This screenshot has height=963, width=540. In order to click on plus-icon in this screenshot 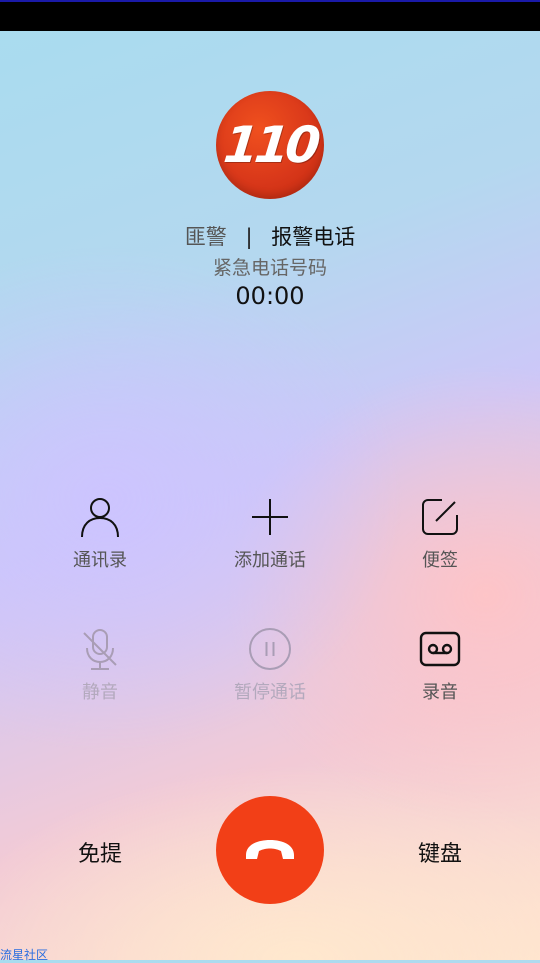, I will do `click(270, 517)`.